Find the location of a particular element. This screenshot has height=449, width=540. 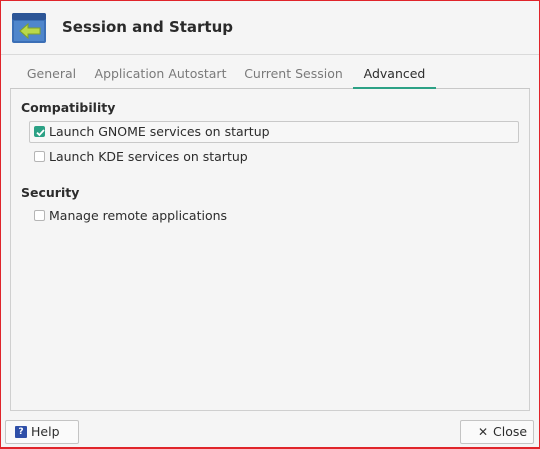

close-icon: ✕ is located at coordinates (483, 432).